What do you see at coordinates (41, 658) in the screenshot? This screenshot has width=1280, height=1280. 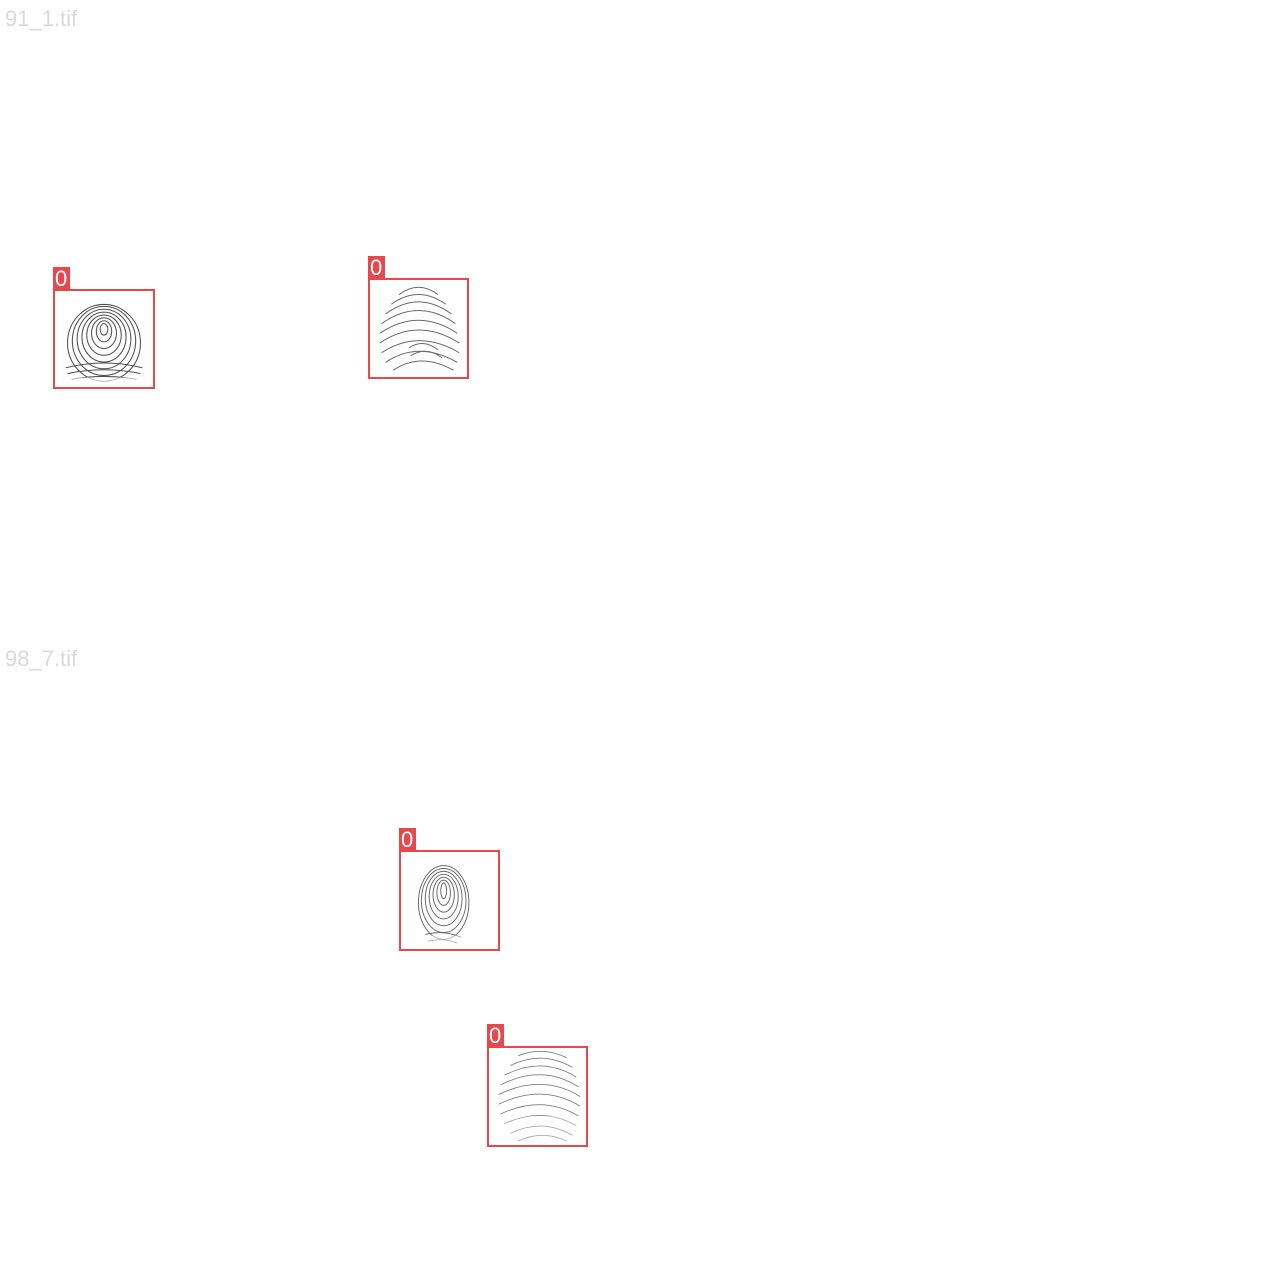 I see `image-filename: 98_7.tif` at bounding box center [41, 658].